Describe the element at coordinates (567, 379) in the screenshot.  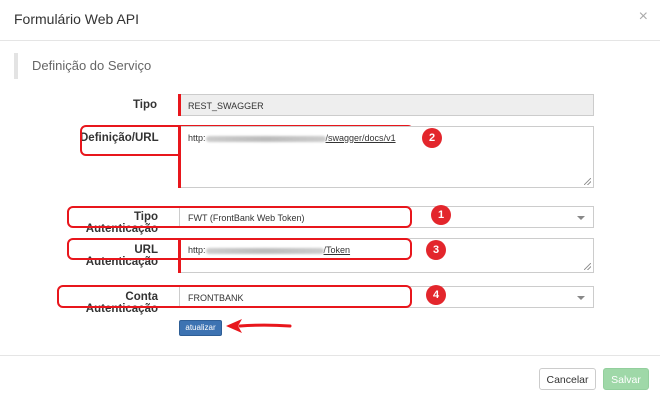
I see `cancel-button: Cancelar` at that location.